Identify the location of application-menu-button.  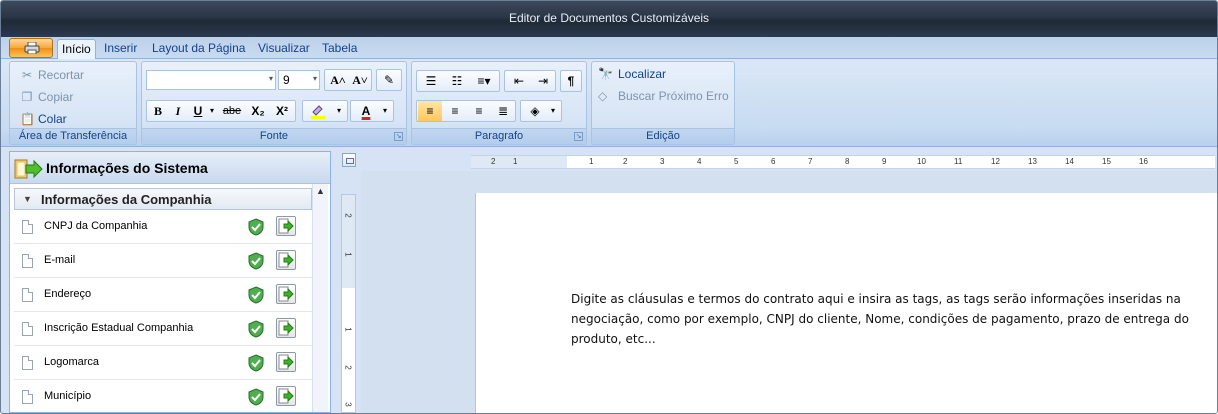
(31, 48).